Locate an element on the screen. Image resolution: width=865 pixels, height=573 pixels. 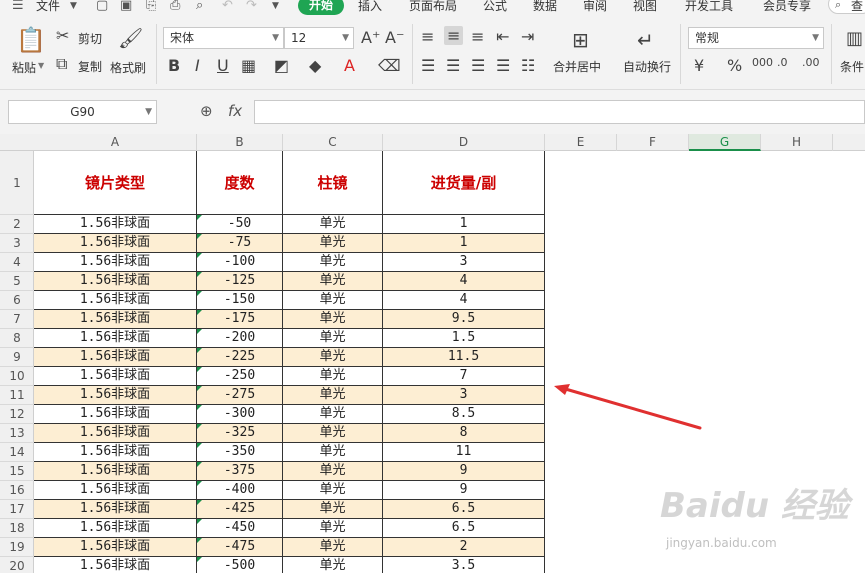
column-header-g: G is located at coordinates (725, 142).